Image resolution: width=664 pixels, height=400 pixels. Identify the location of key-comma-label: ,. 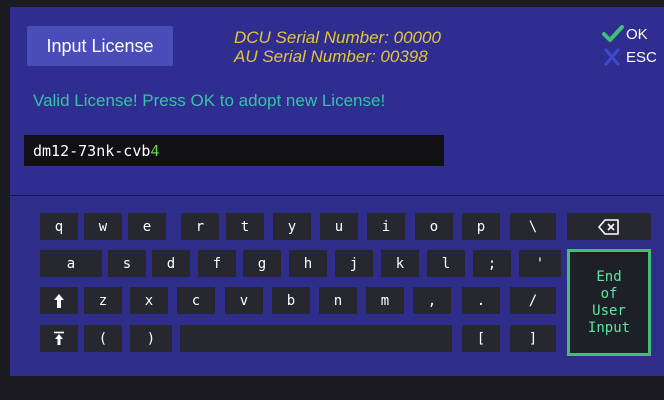
(432, 300).